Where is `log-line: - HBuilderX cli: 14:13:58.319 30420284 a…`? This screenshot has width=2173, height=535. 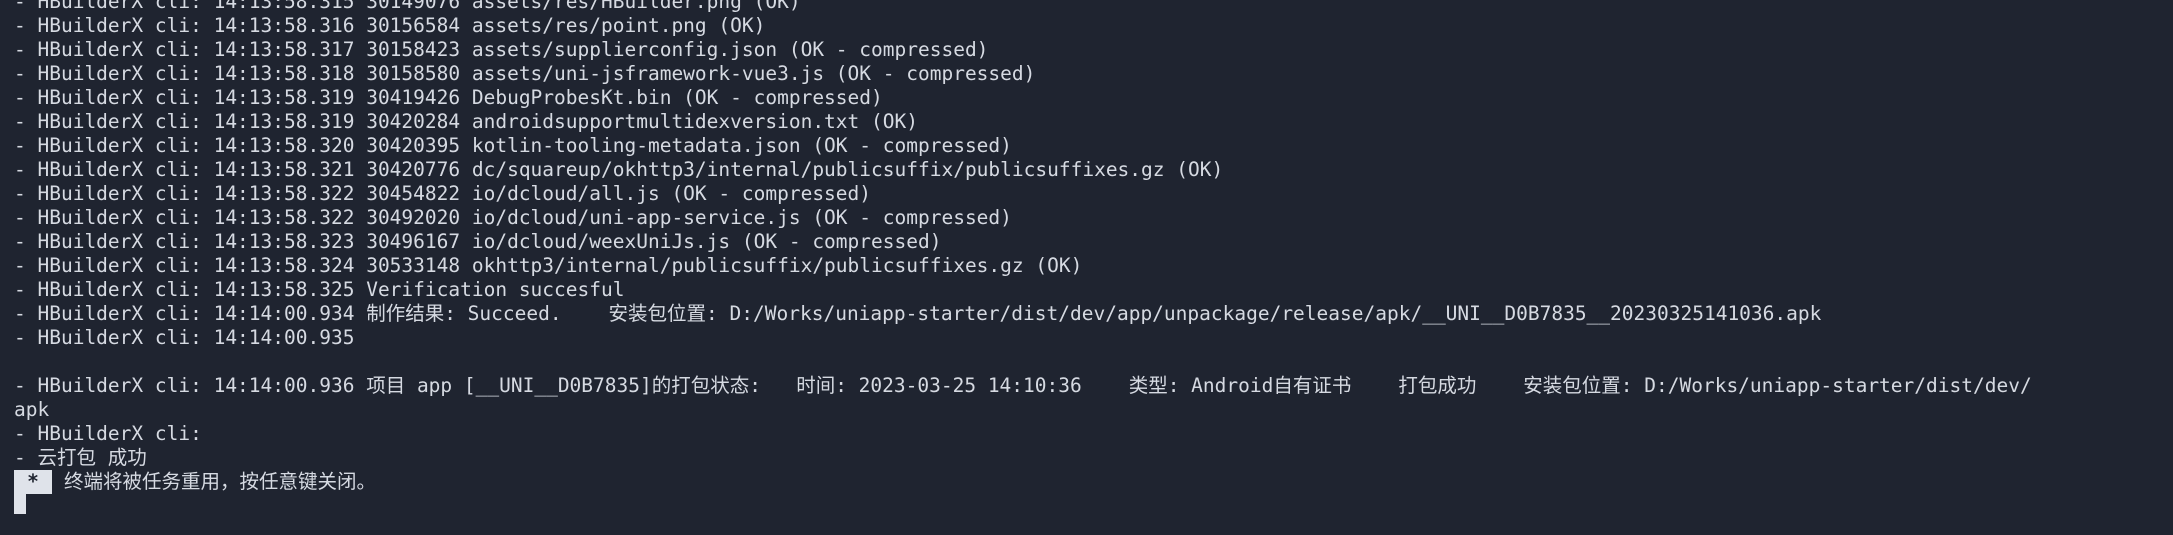
log-line: - HBuilderX cli: 14:13:58.319 30420284 a… is located at coordinates (466, 121).